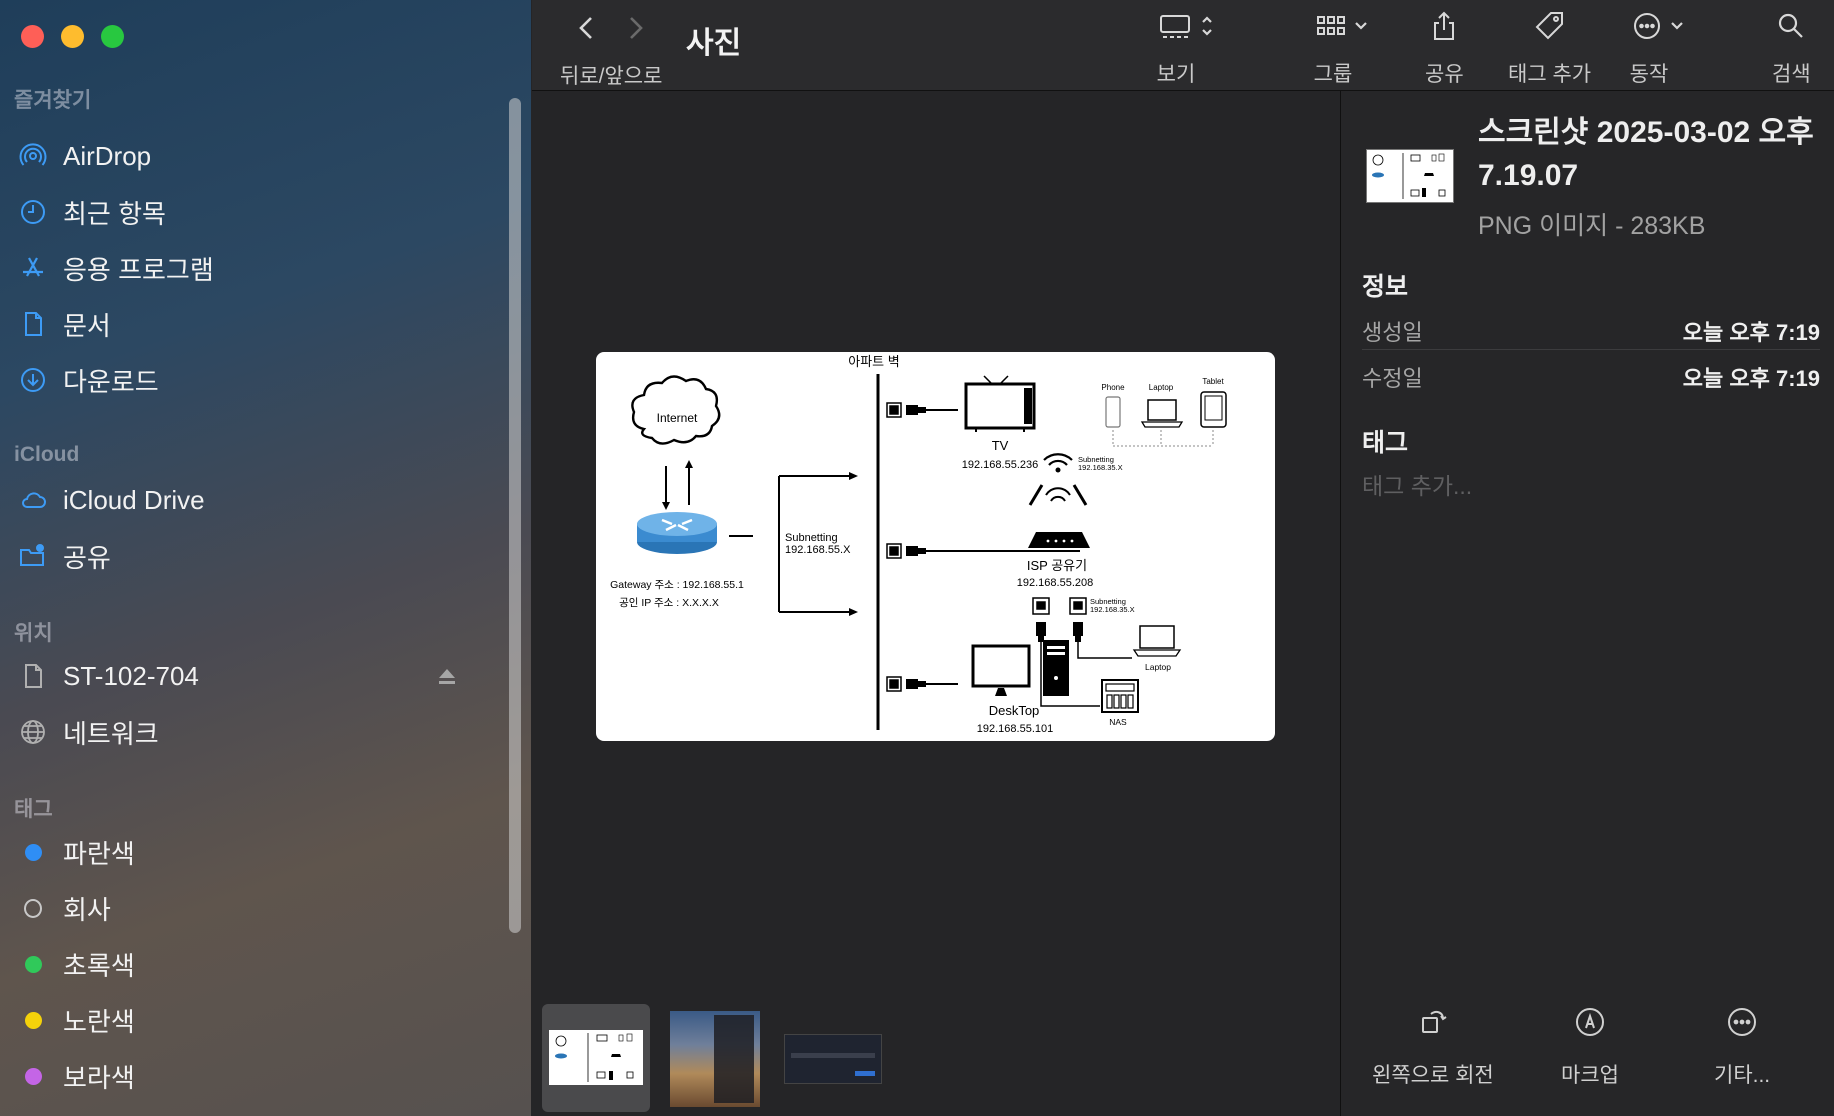 The image size is (1834, 1116). Describe the element at coordinates (676, 410) in the screenshot. I see `internet-cloud-icon` at that location.